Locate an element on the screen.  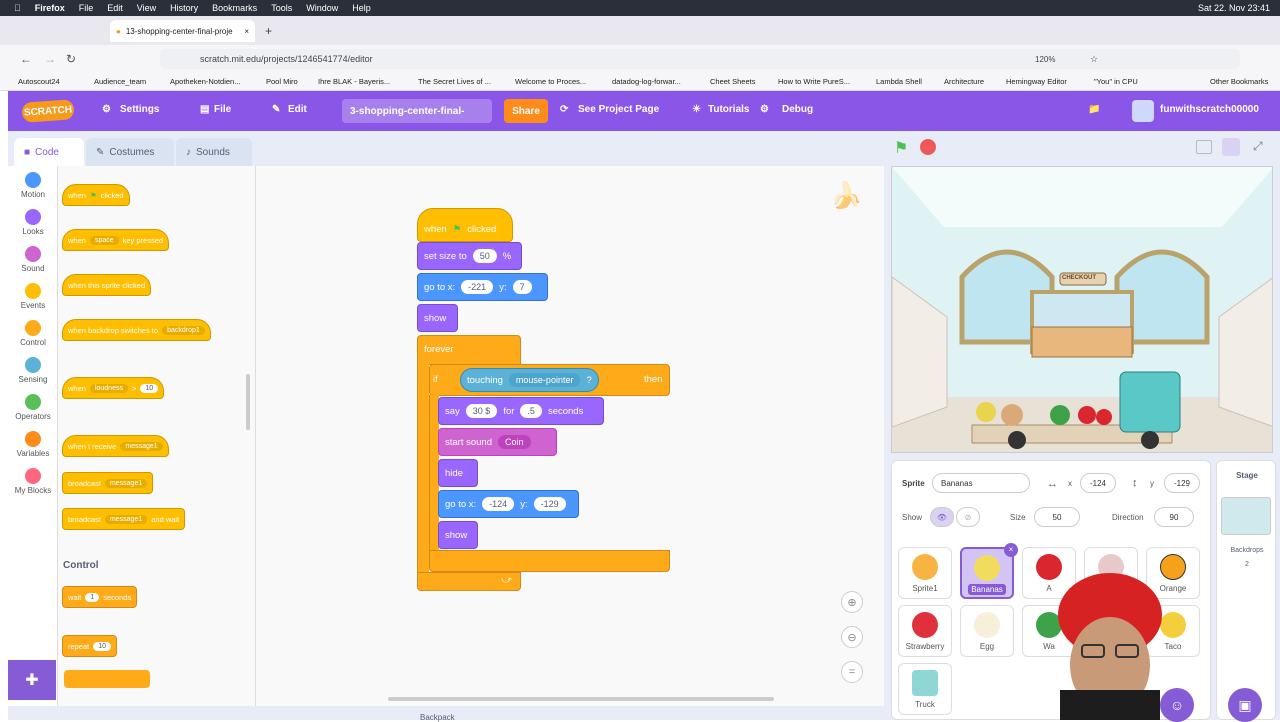
project-title-input: 3-shopping-center-final- is located at coordinates (417, 111).